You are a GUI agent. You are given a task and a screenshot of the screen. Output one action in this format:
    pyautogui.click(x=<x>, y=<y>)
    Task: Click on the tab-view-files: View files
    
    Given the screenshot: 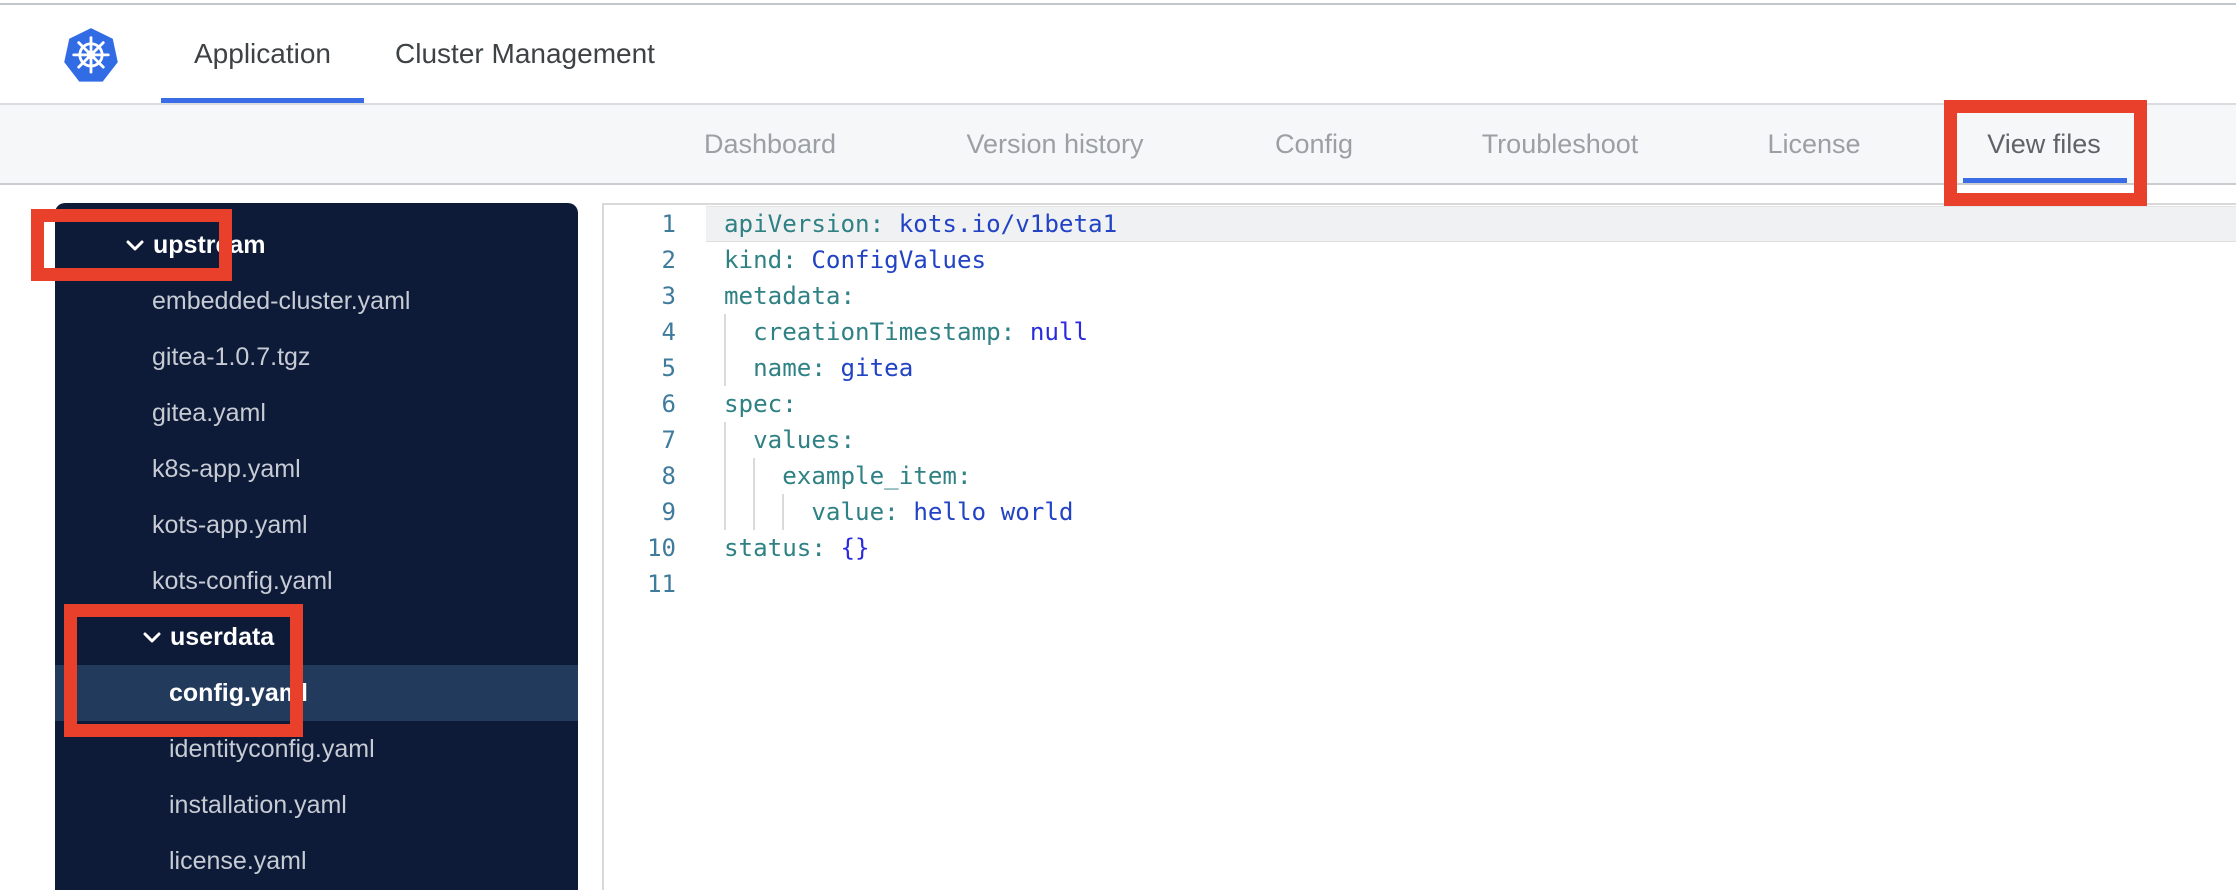 What is the action you would take?
    pyautogui.click(x=2044, y=144)
    